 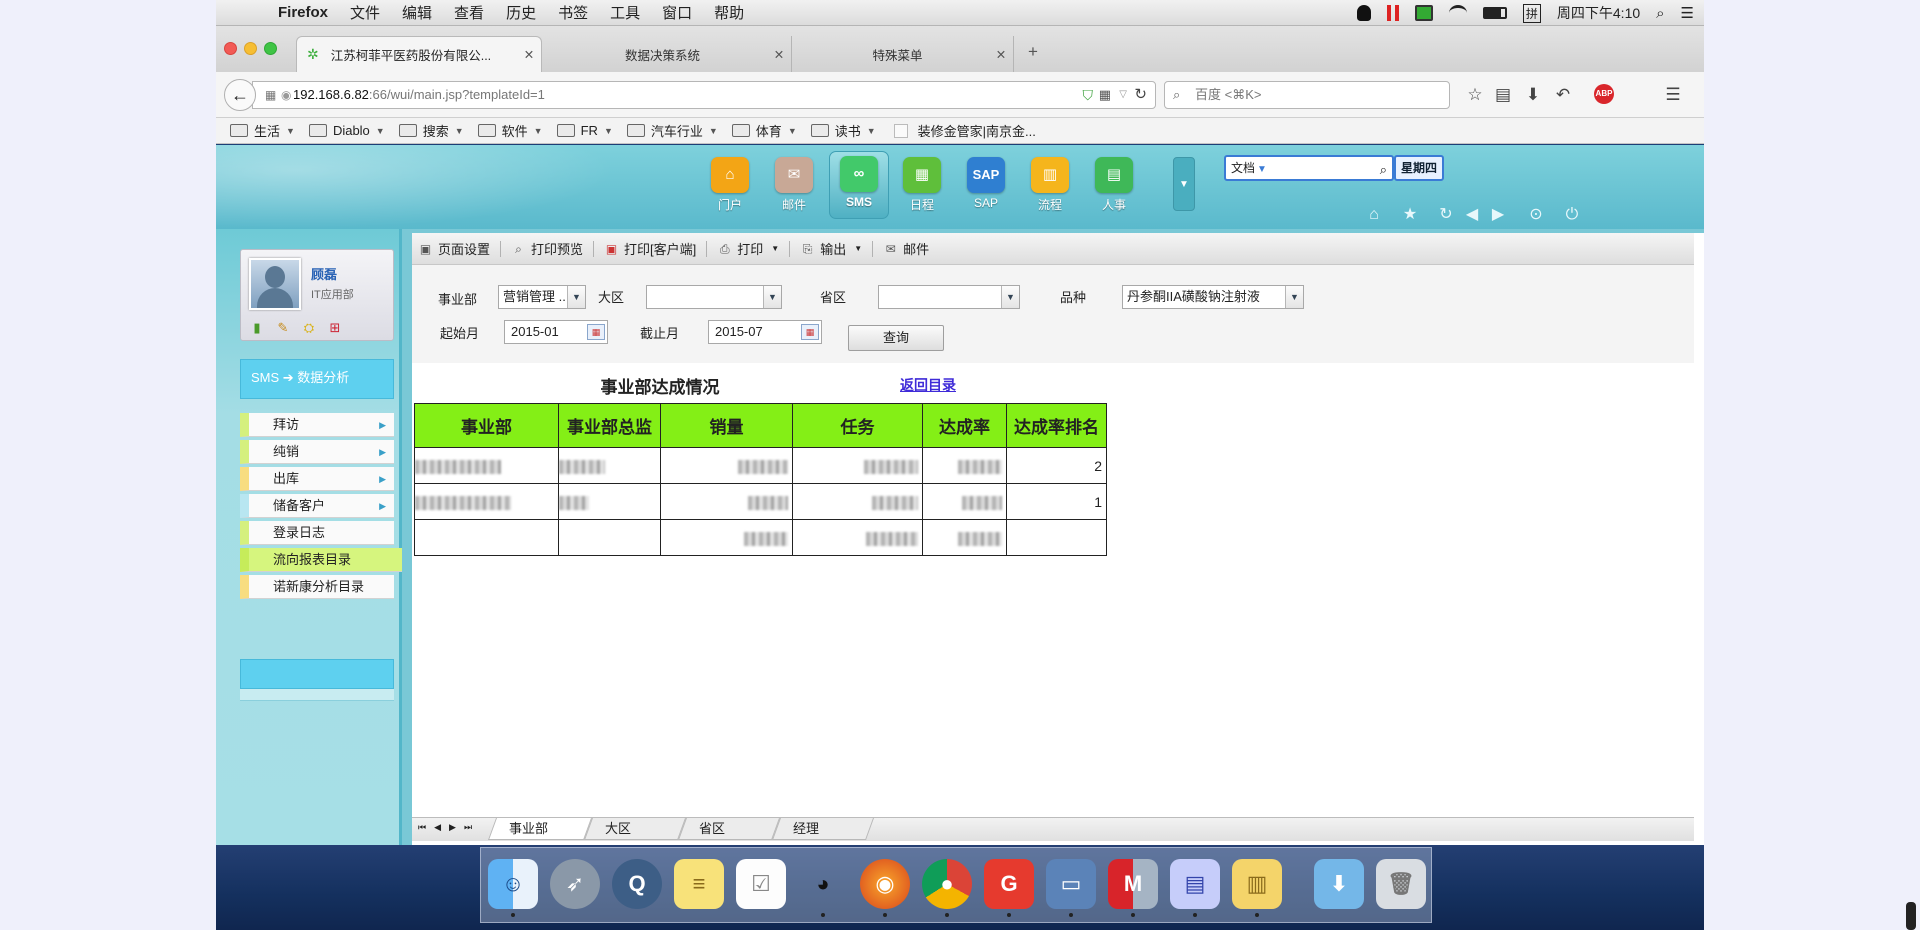 I want to click on bookmark-folder-search: 搜索 ▼, so click(x=431, y=130).